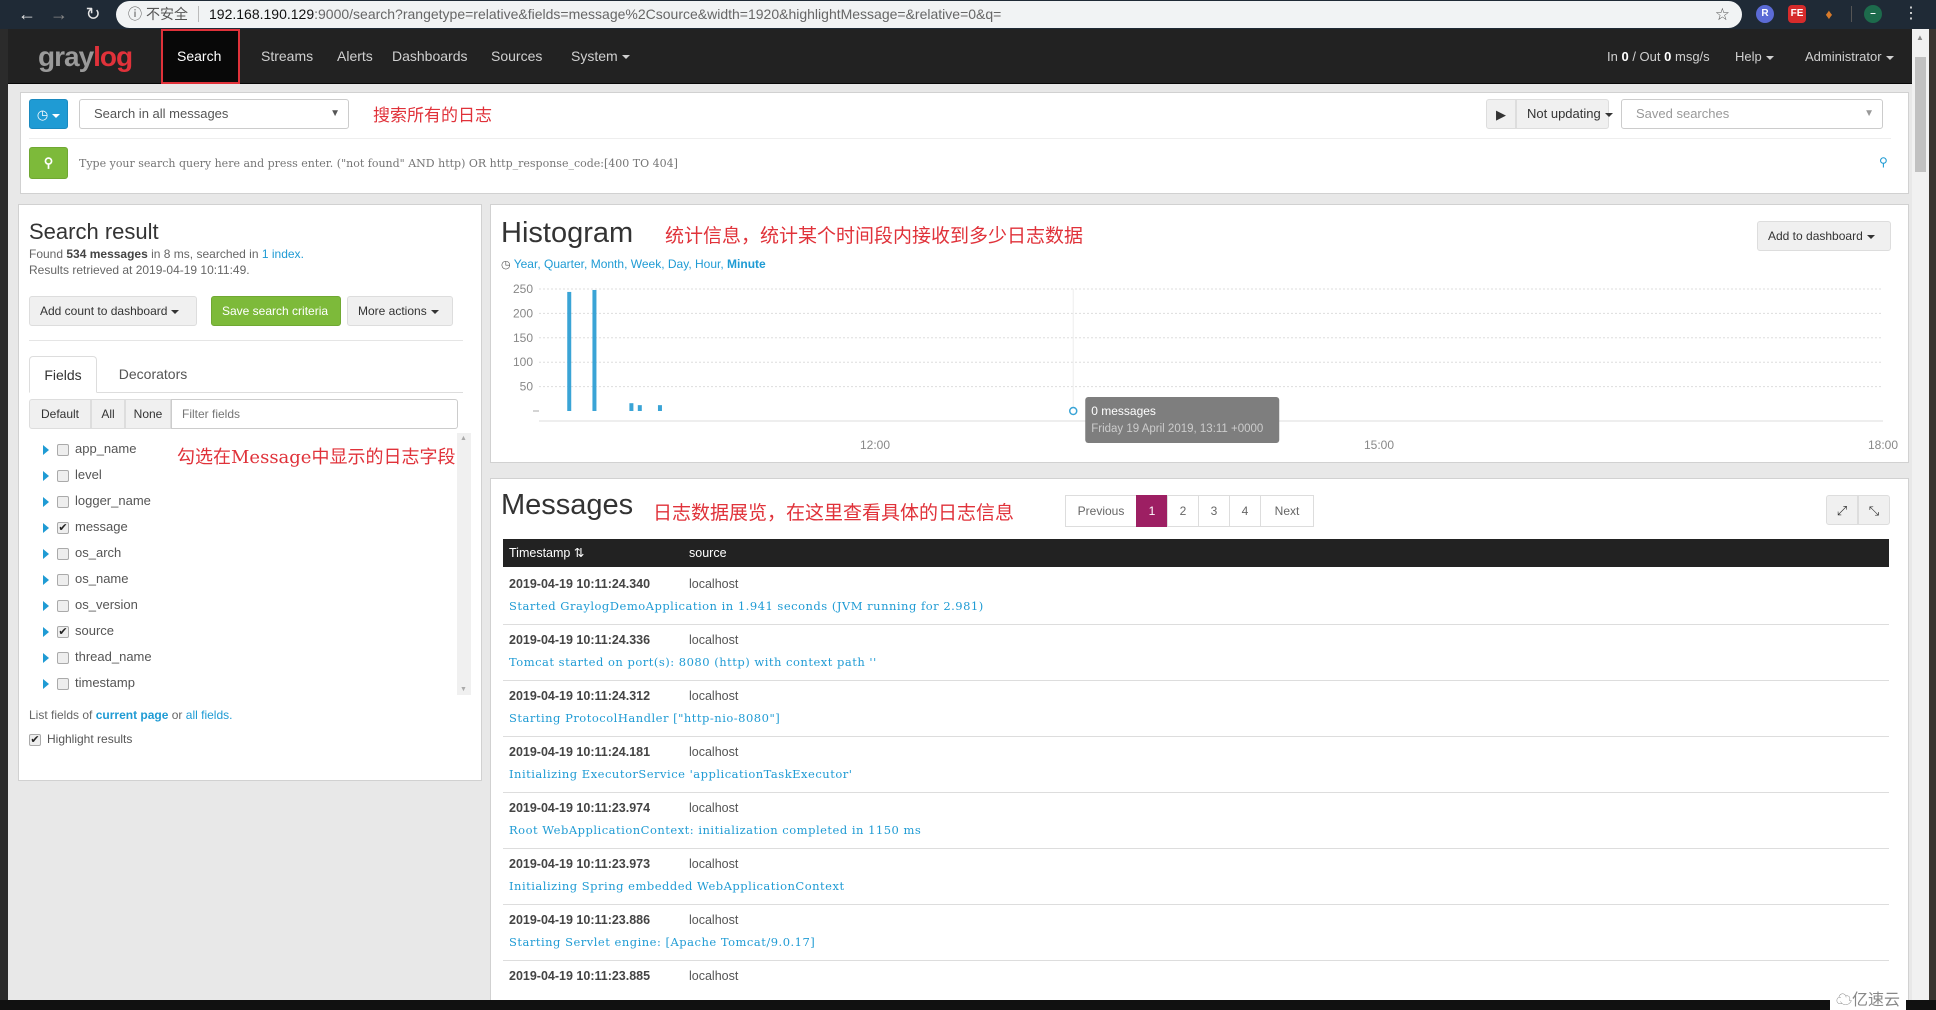 The height and width of the screenshot is (1010, 1936). Describe the element at coordinates (1911, 14) in the screenshot. I see `browser-menu-icon: ⋮` at that location.